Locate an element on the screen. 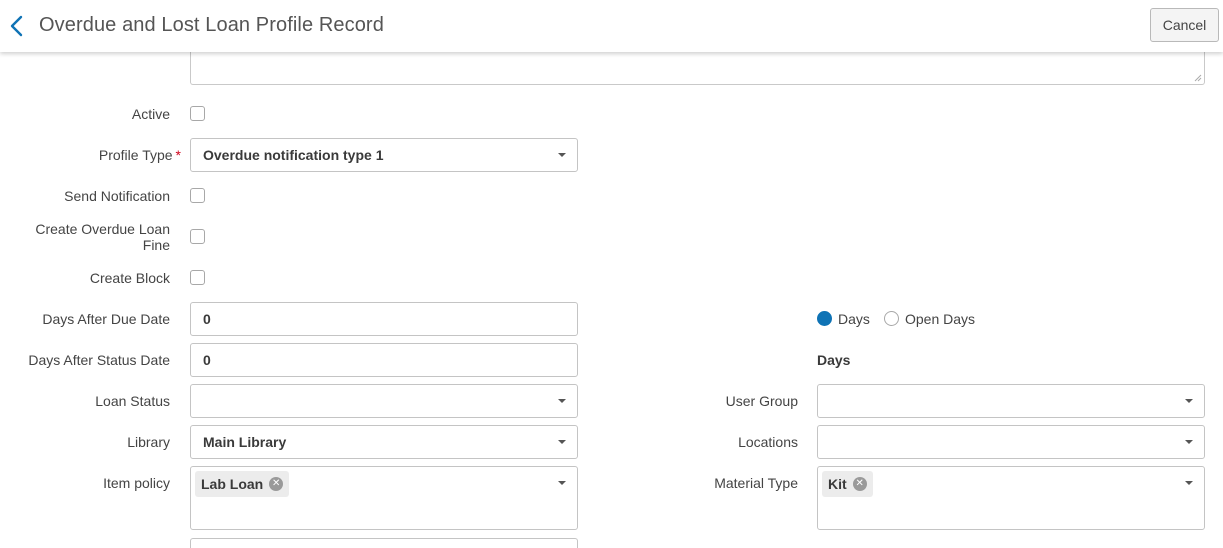 The width and height of the screenshot is (1223, 548). open-days-radio-label: Open Days is located at coordinates (940, 319).